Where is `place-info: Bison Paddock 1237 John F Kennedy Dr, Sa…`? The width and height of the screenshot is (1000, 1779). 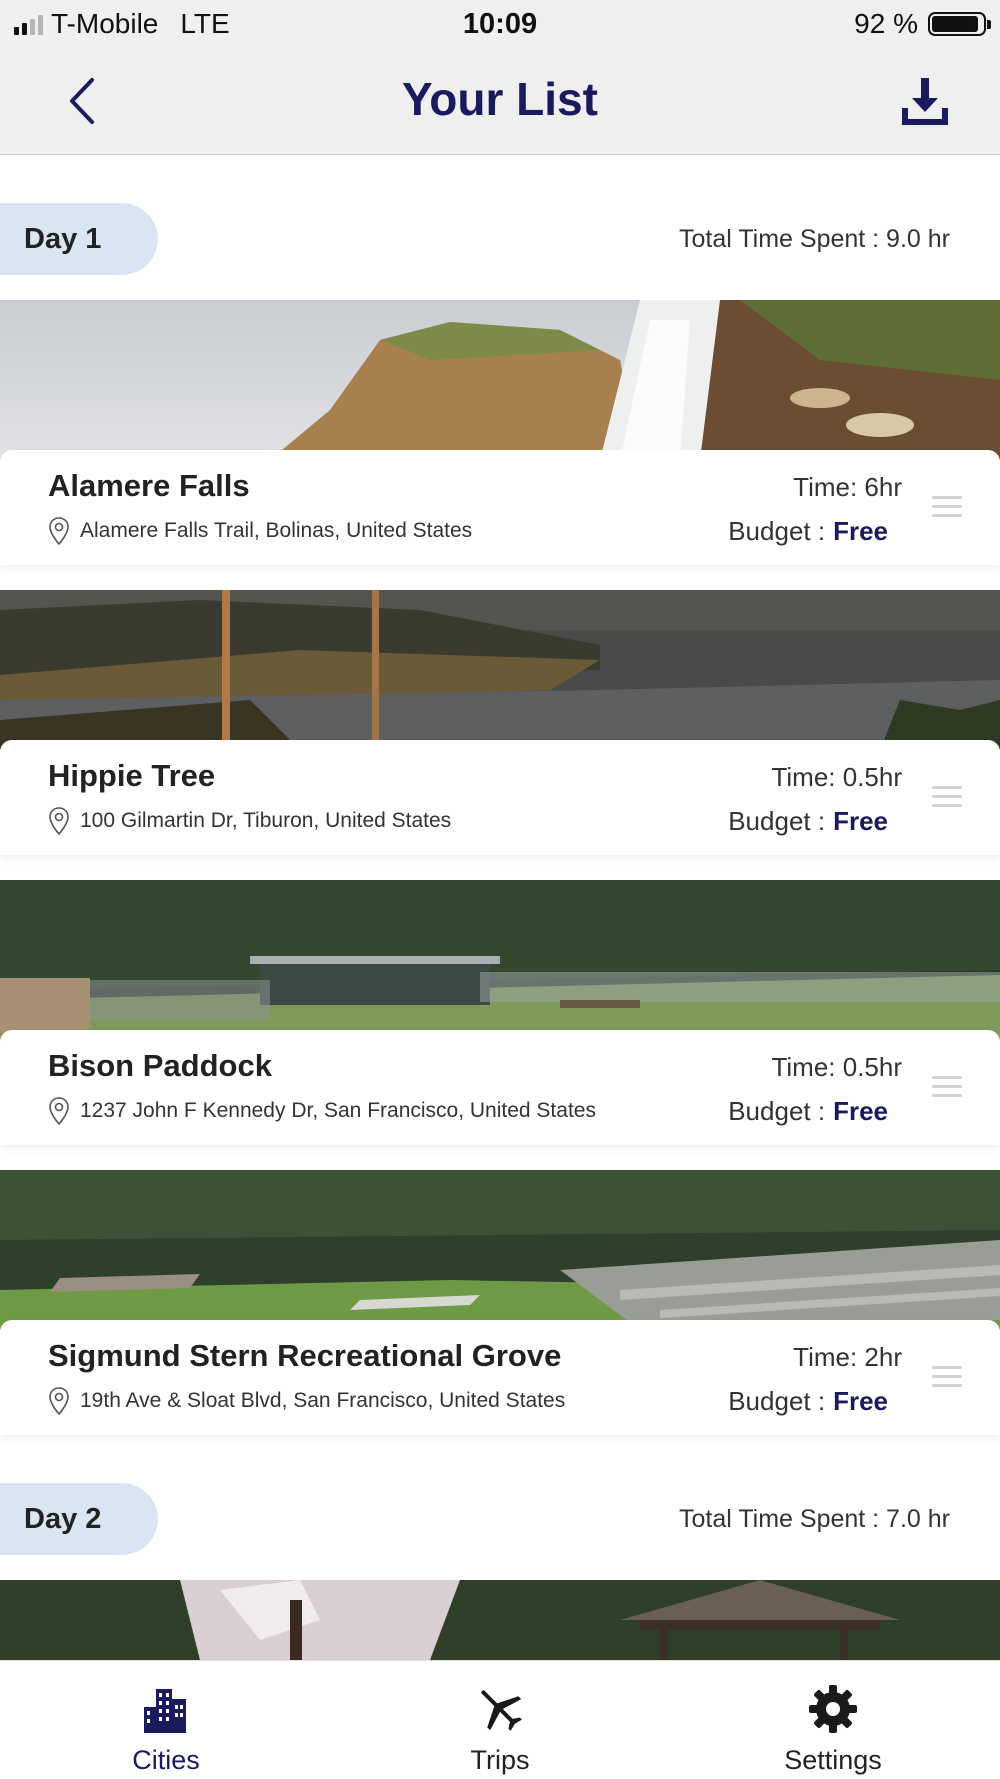
place-info: Bison Paddock 1237 John F Kennedy Dr, Sa… is located at coordinates (500, 1087).